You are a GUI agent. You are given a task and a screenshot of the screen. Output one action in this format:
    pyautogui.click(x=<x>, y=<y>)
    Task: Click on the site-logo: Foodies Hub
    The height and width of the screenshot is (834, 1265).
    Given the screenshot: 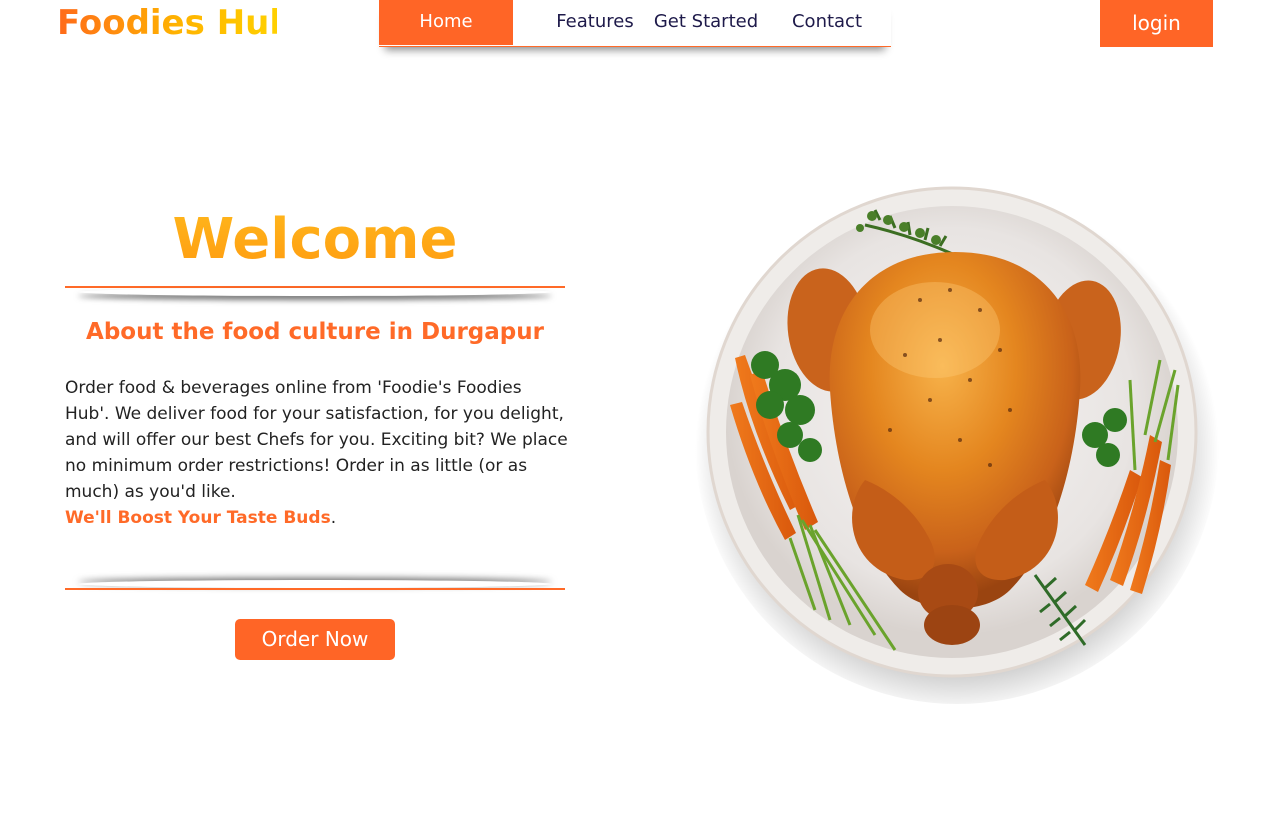 What is the action you would take?
    pyautogui.click(x=175, y=23)
    